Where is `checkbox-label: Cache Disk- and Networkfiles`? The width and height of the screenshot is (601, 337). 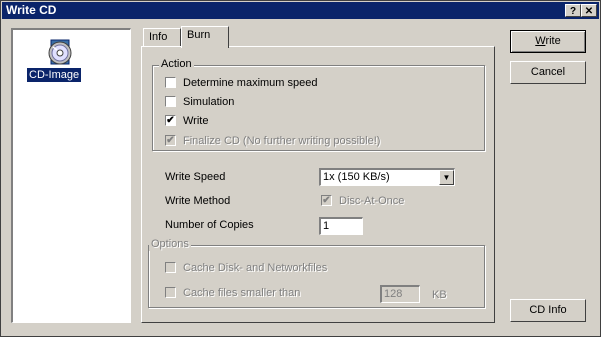 checkbox-label: Cache Disk- and Networkfiles is located at coordinates (255, 268).